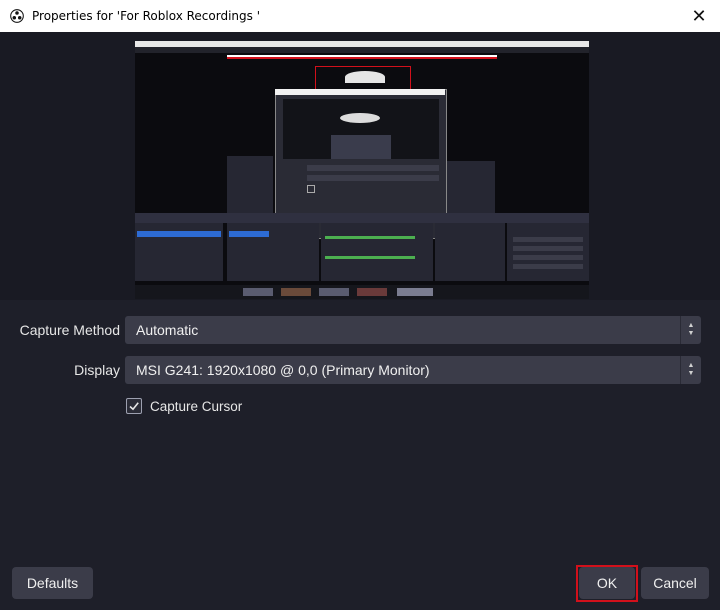  What do you see at coordinates (196, 406) in the screenshot?
I see `capture-cursor-label: Capture Cursor` at bounding box center [196, 406].